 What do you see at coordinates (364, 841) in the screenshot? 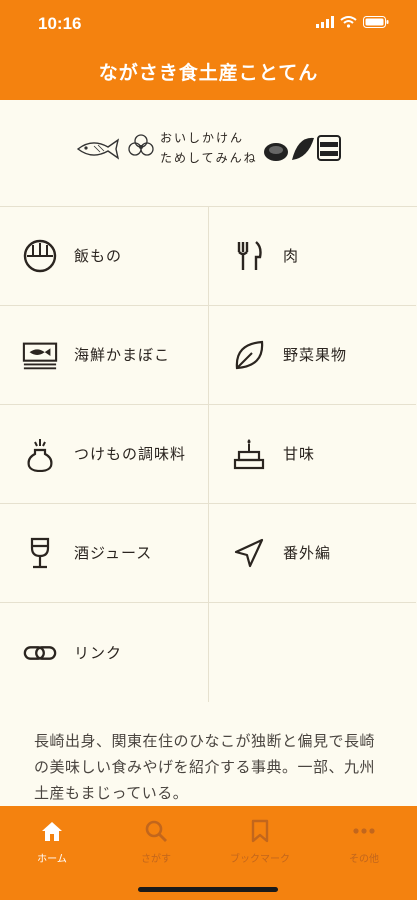
I see `tab-more: その他` at bounding box center [364, 841].